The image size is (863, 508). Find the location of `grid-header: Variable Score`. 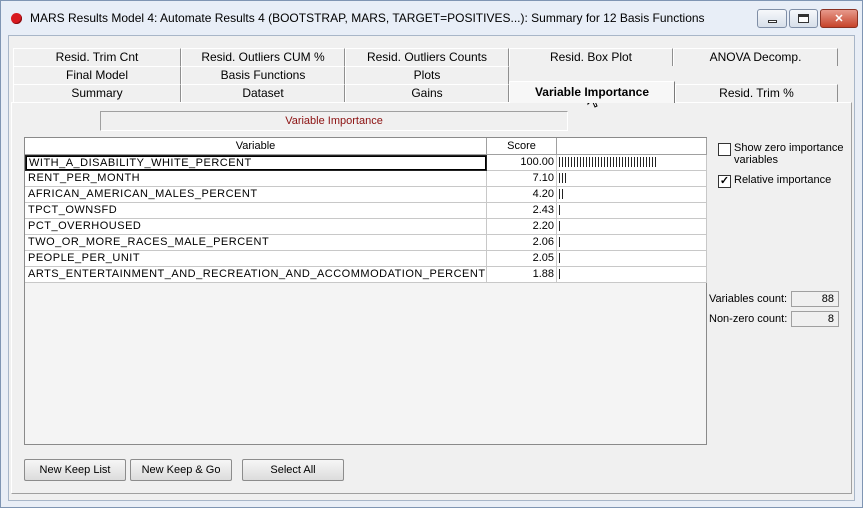

grid-header: Variable Score is located at coordinates (366, 146).